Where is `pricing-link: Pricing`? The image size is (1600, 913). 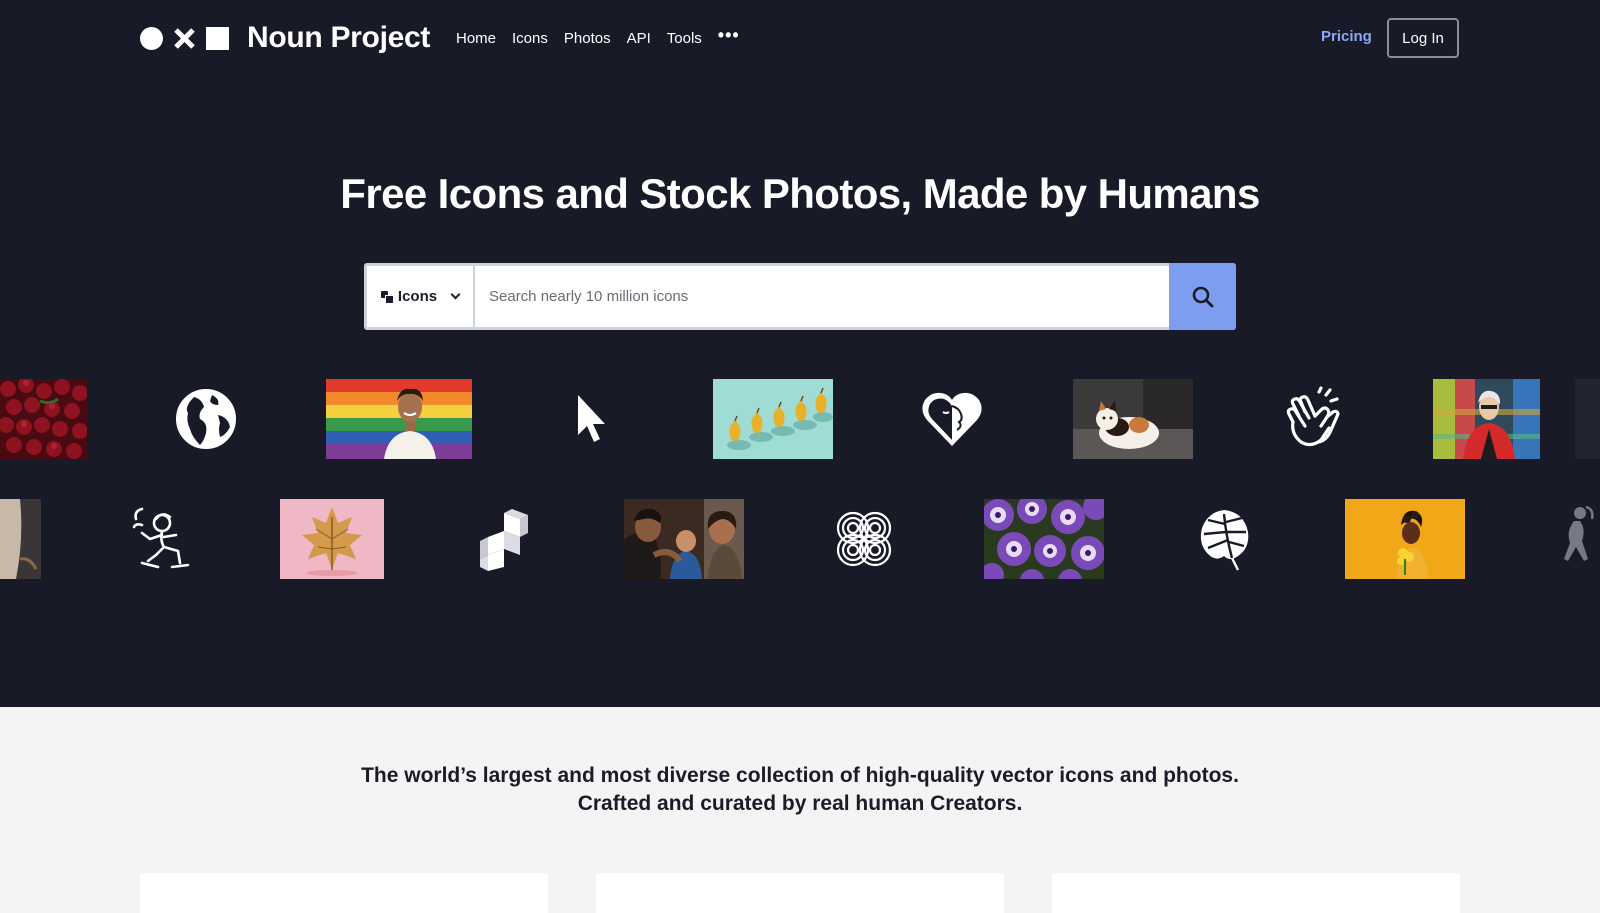
pricing-link: Pricing is located at coordinates (1346, 36).